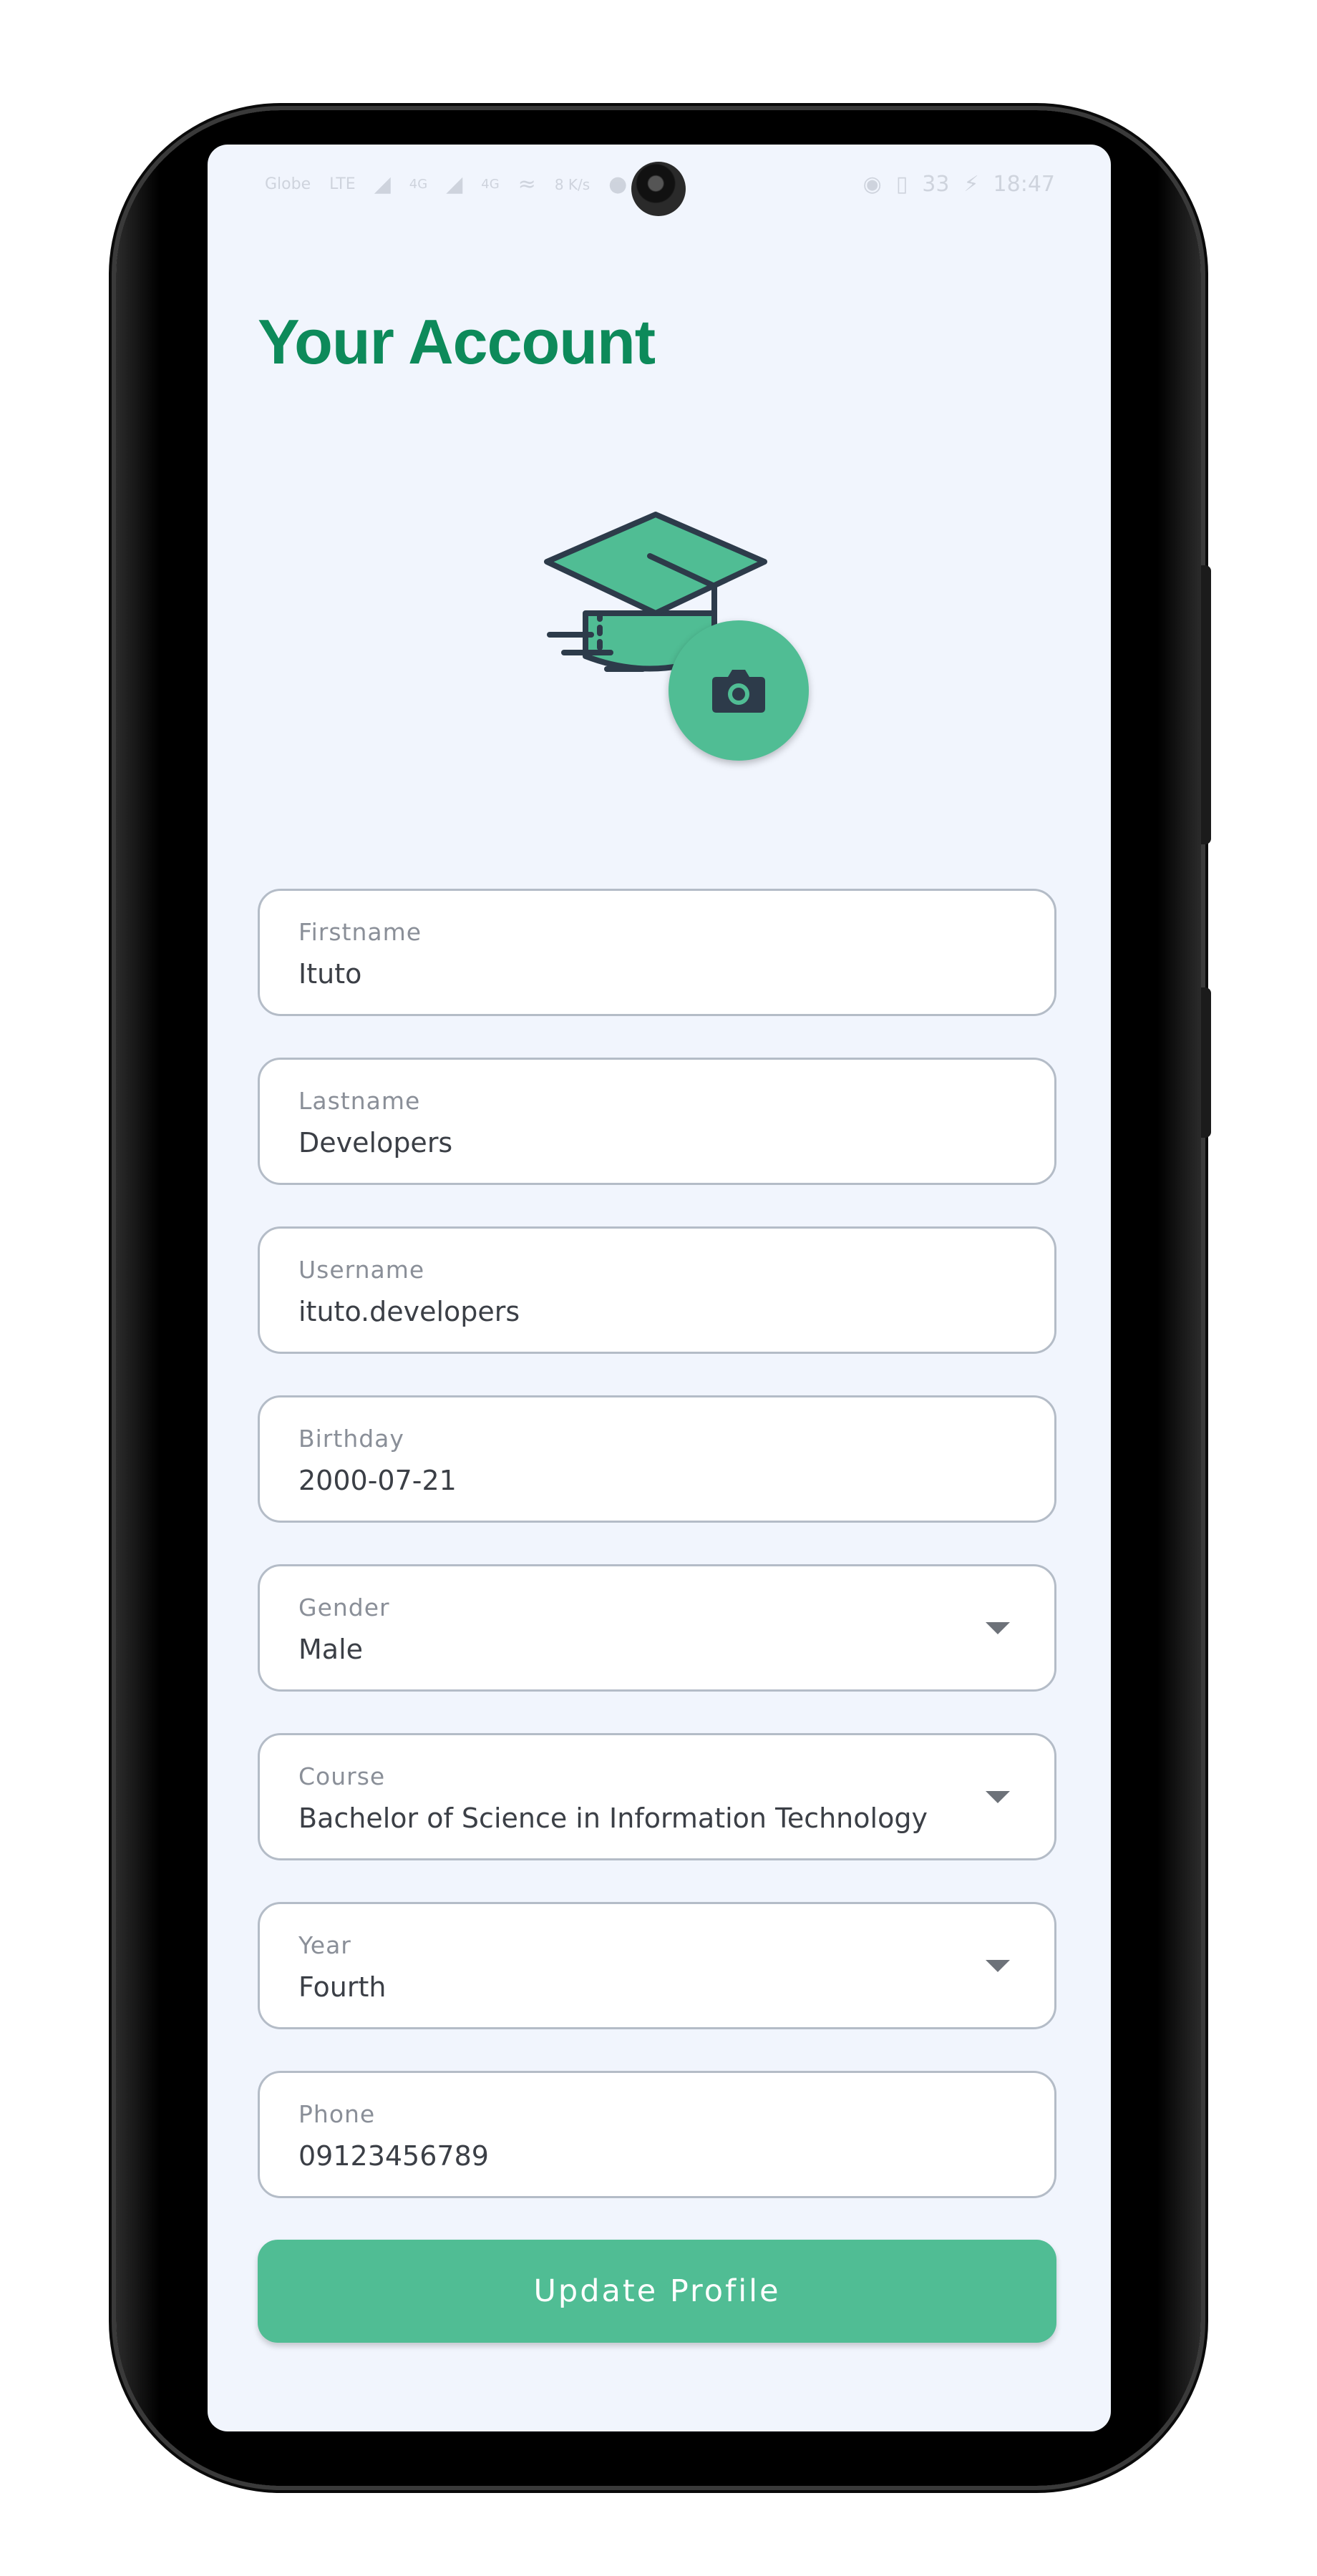 Image resolution: width=1317 pixels, height=2576 pixels. I want to click on phone-field: Phone 09123456789, so click(657, 2134).